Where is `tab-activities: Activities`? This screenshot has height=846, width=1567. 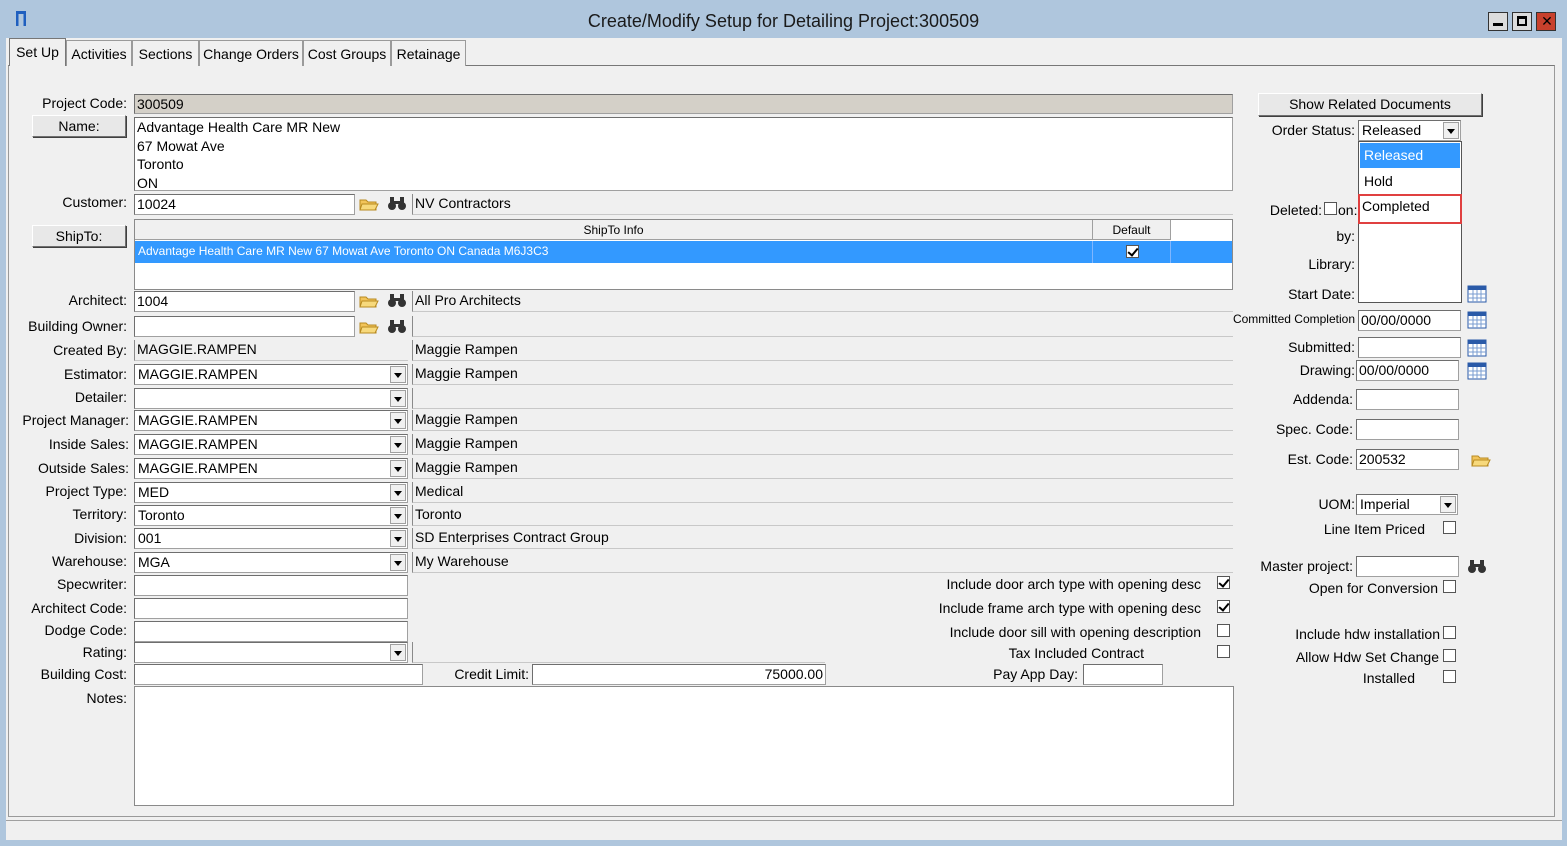 tab-activities: Activities is located at coordinates (99, 53).